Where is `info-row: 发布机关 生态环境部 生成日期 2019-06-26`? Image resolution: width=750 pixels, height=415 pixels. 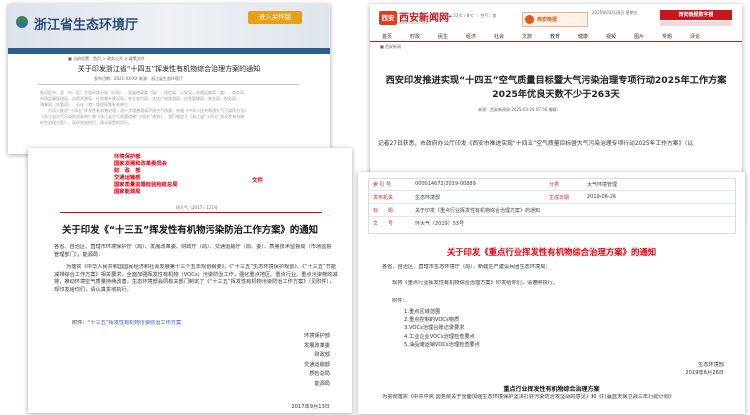 info-row: 发布机关 生态环境部 生成日期 2019-06-26 is located at coordinates (552, 198).